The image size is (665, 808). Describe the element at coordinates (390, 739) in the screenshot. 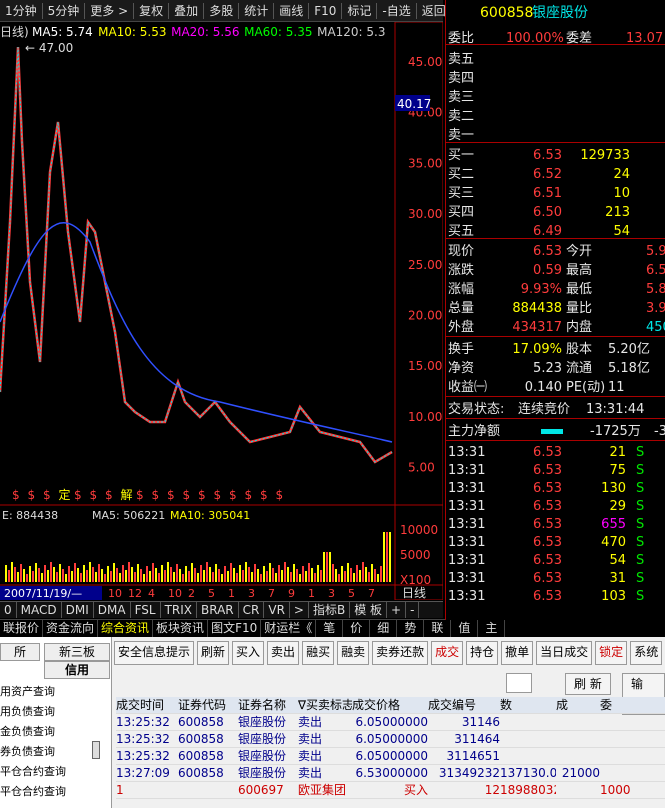

I see `table-row: 13:25:32 600858 银座股份 卖出 6.05000000 311464` at that location.